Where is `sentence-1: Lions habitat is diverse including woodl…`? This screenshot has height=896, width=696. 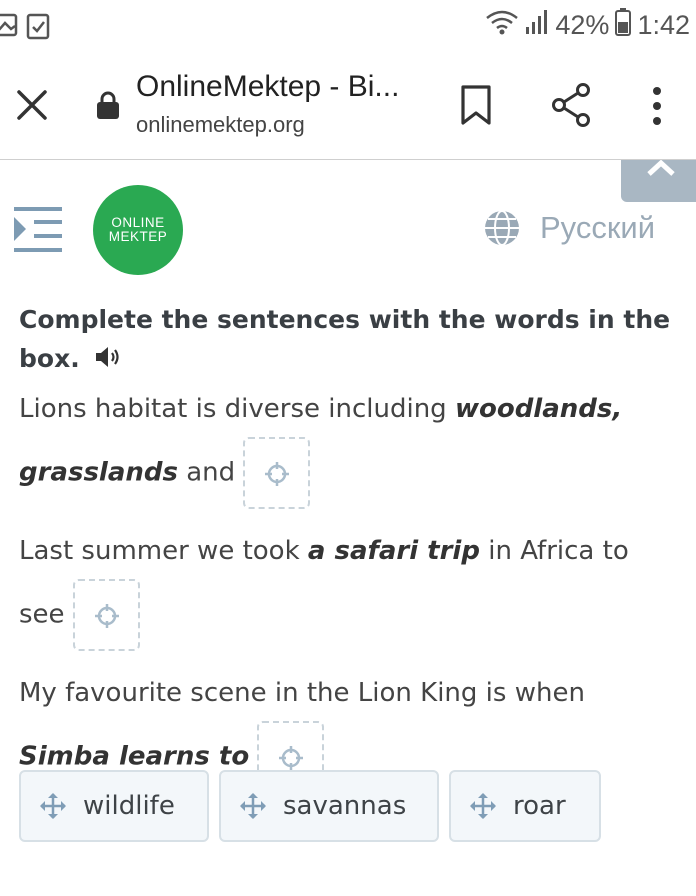 sentence-1: Lions habitat is diverse including woodl… is located at coordinates (349, 445).